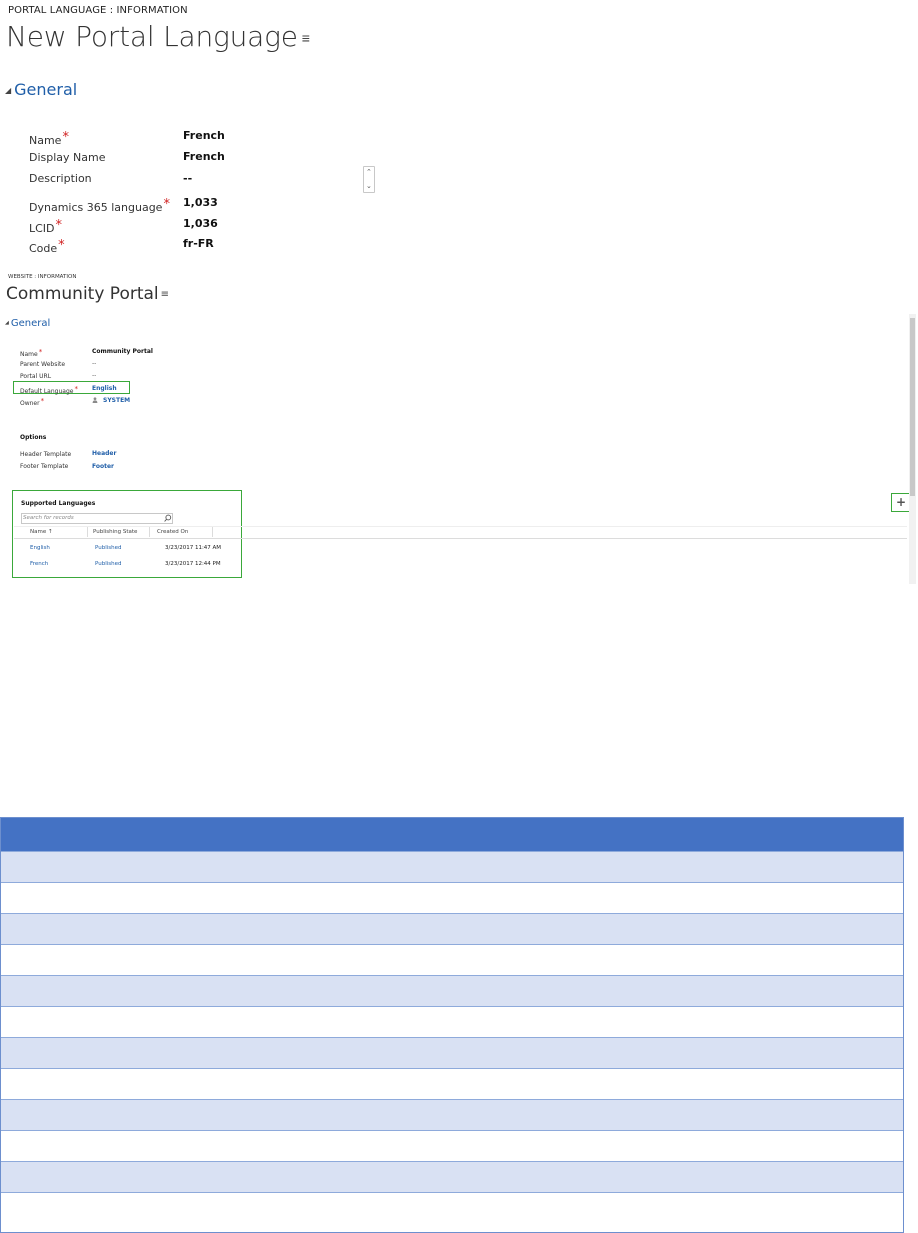  Describe the element at coordinates (369, 172) in the screenshot. I see `scroll-up-icon: ⌃` at that location.